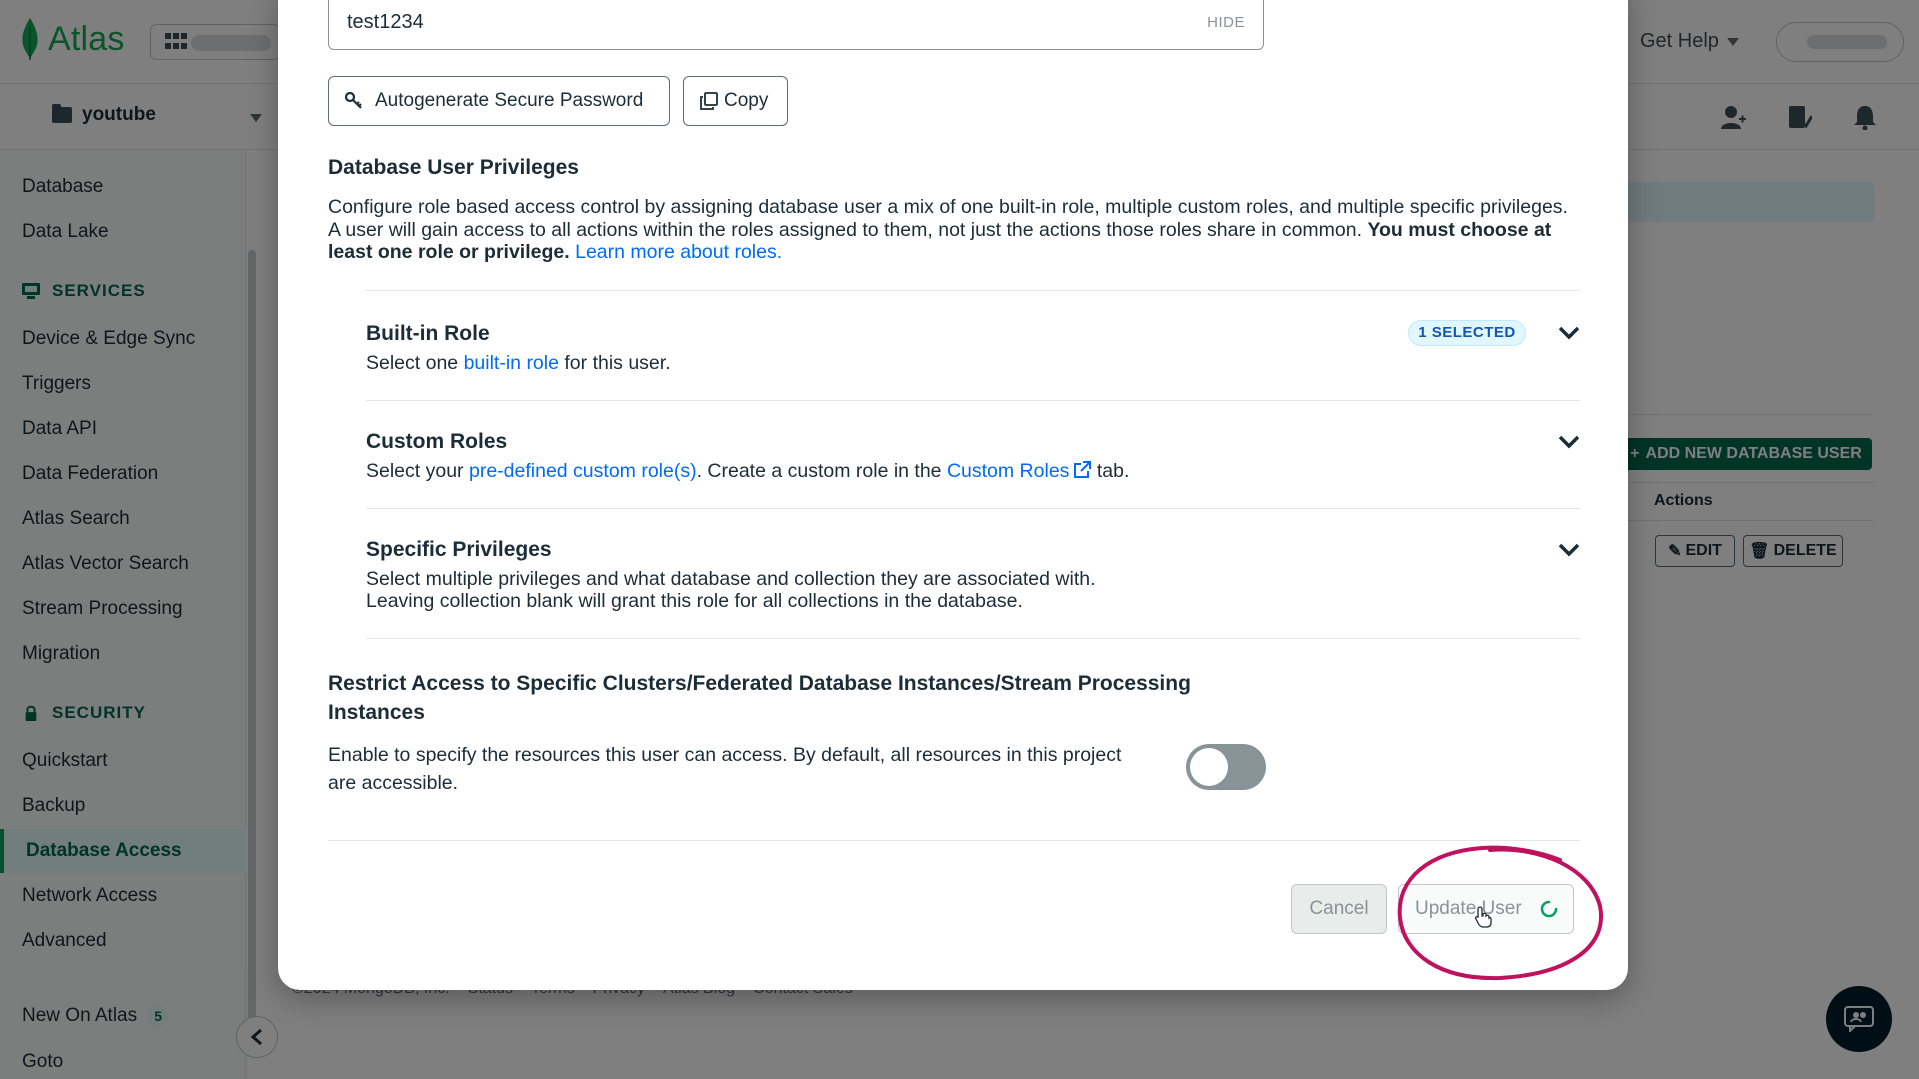  What do you see at coordinates (1500, 913) in the screenshot?
I see `annotation-circle` at bounding box center [1500, 913].